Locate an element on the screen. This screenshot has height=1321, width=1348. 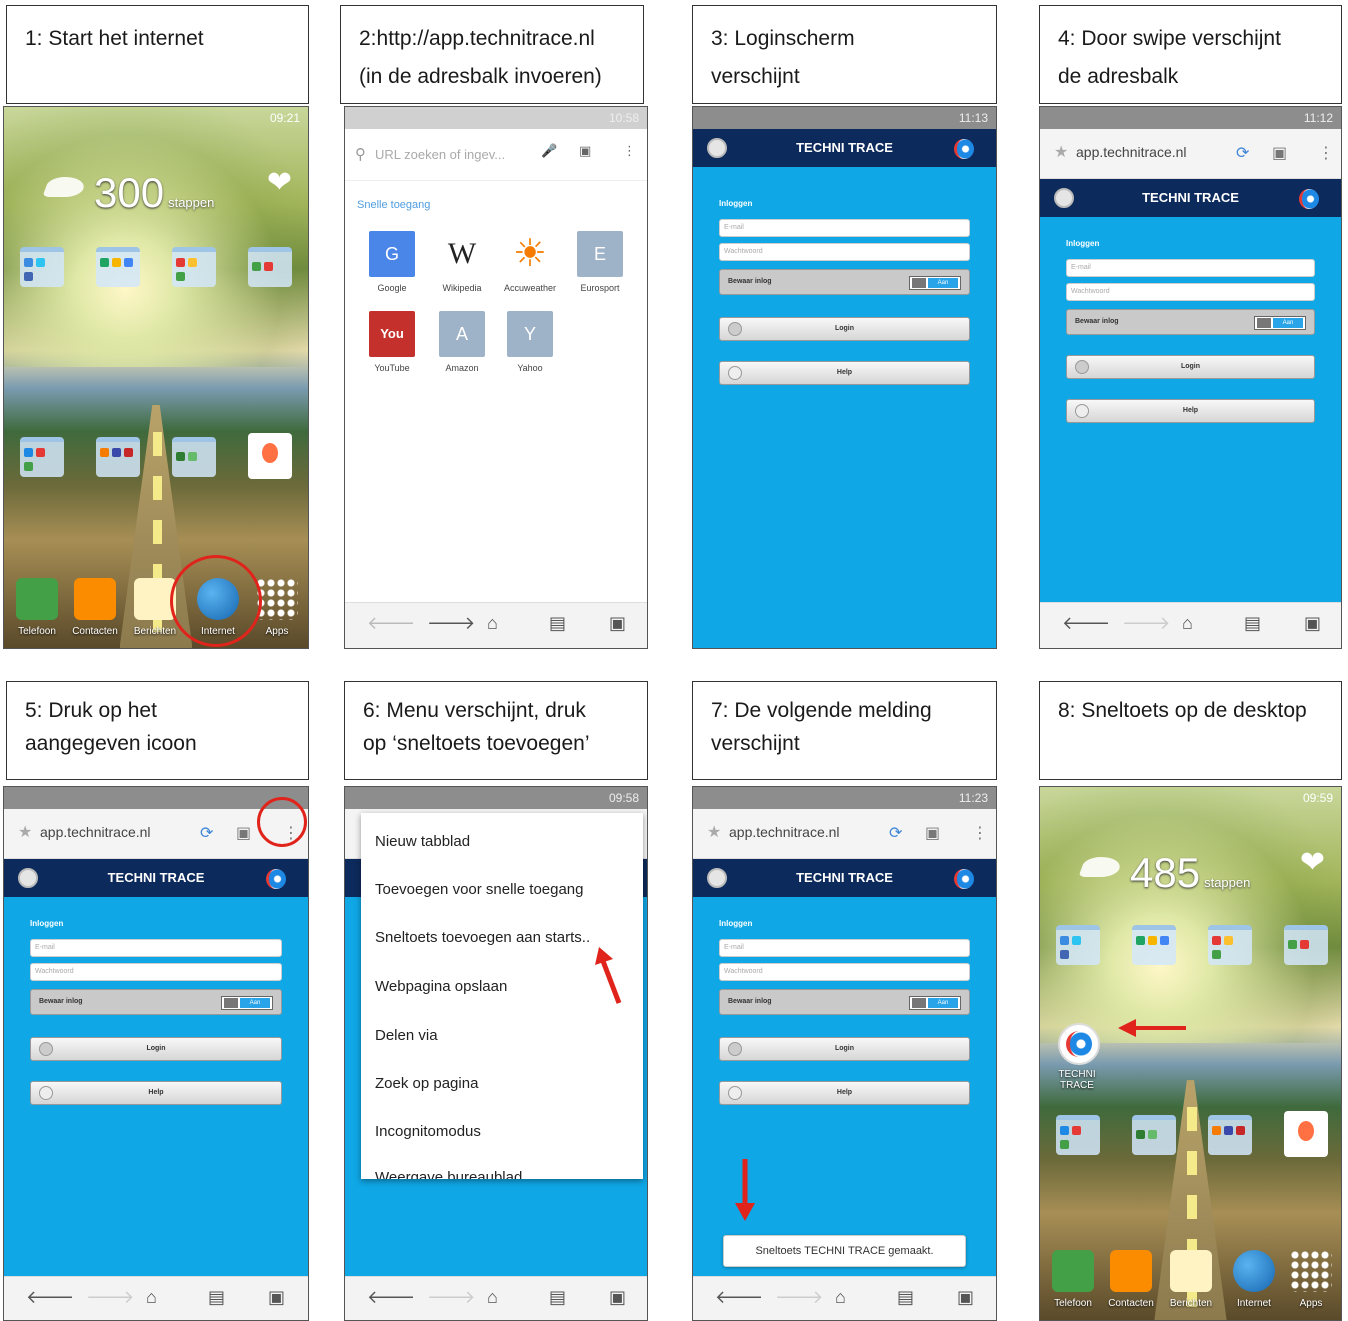
mic-icon: 🎤 is located at coordinates (549, 151).